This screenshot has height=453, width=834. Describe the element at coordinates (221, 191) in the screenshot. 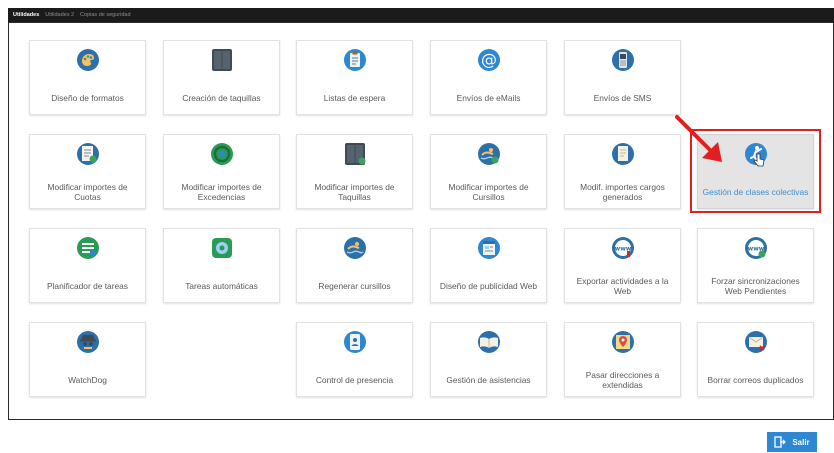

I see `tile-label: Modificar importes de Excedencias` at that location.